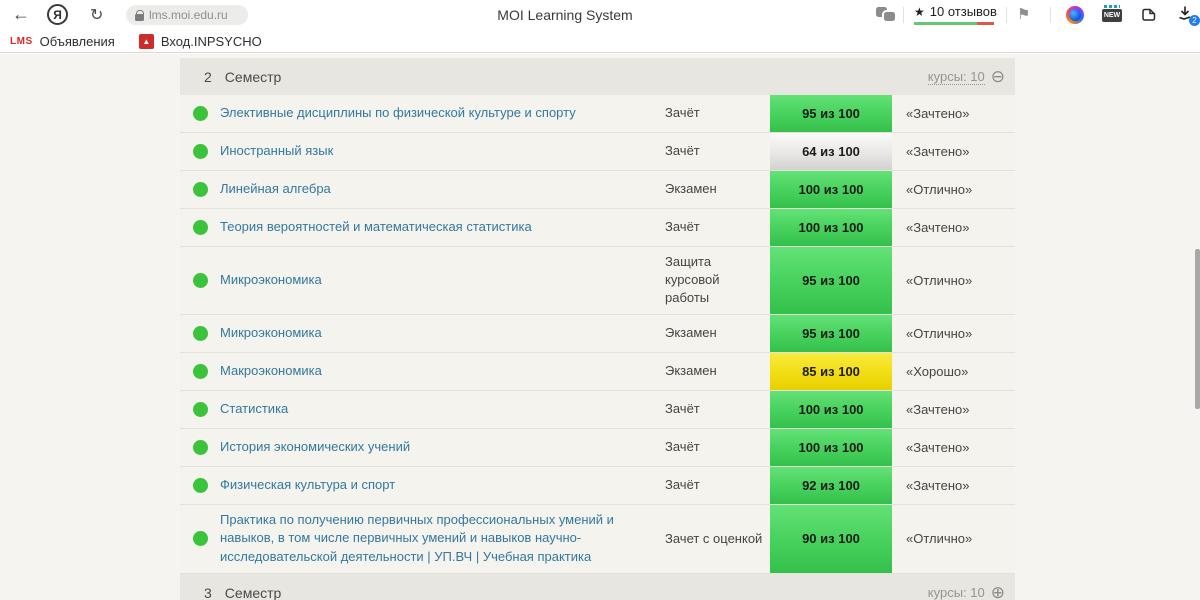 The height and width of the screenshot is (600, 1200). I want to click on assessment-type-label: Зачет с оценкой, so click(714, 538).